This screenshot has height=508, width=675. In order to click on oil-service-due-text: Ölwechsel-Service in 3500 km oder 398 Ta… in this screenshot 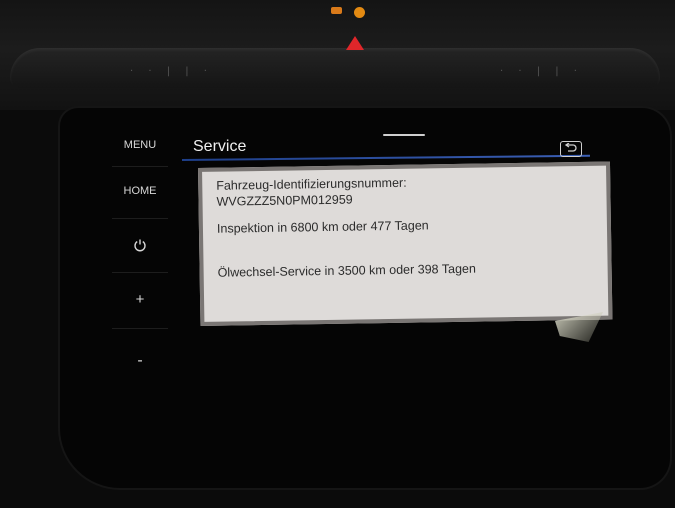, I will do `click(346, 270)`.